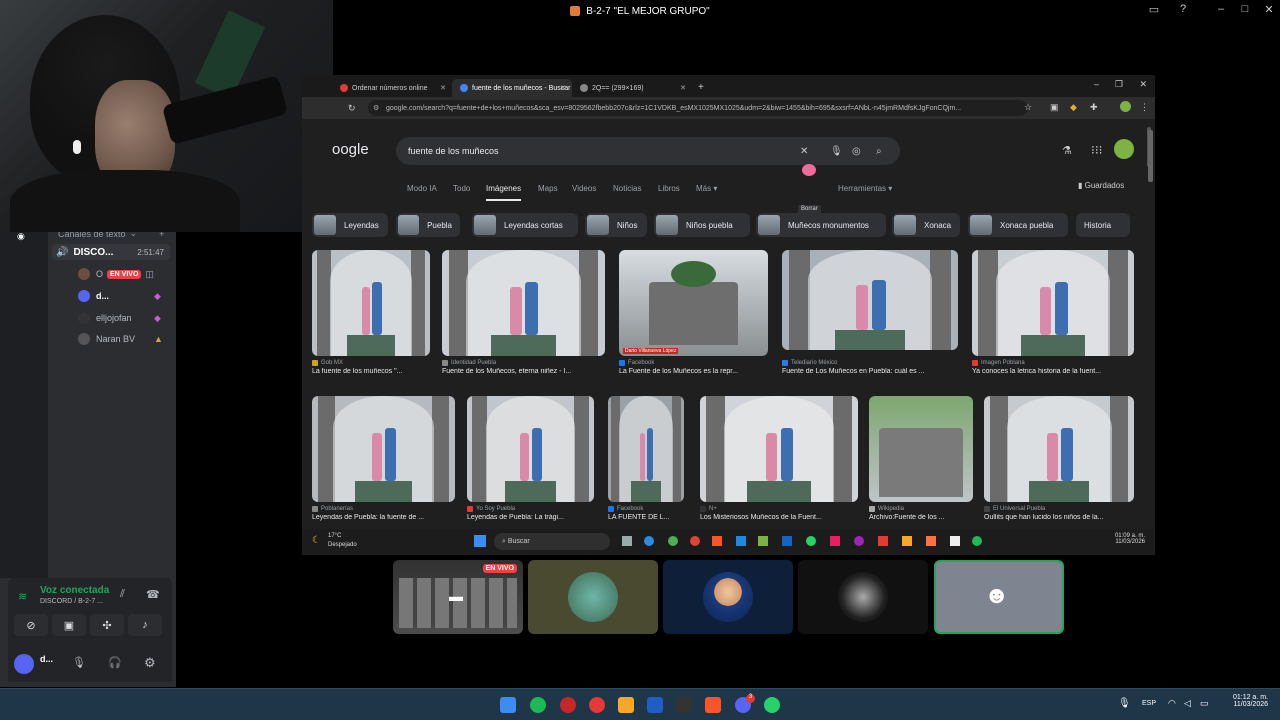 This screenshot has height=720, width=1280. What do you see at coordinates (376, 108) in the screenshot?
I see `site-info-icon: ⚙` at bounding box center [376, 108].